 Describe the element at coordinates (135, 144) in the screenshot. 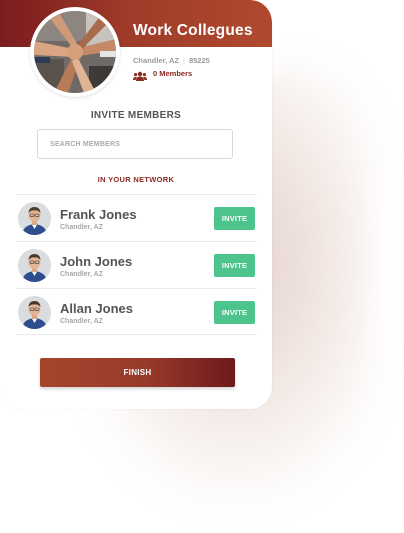

I see `search-members-input` at that location.